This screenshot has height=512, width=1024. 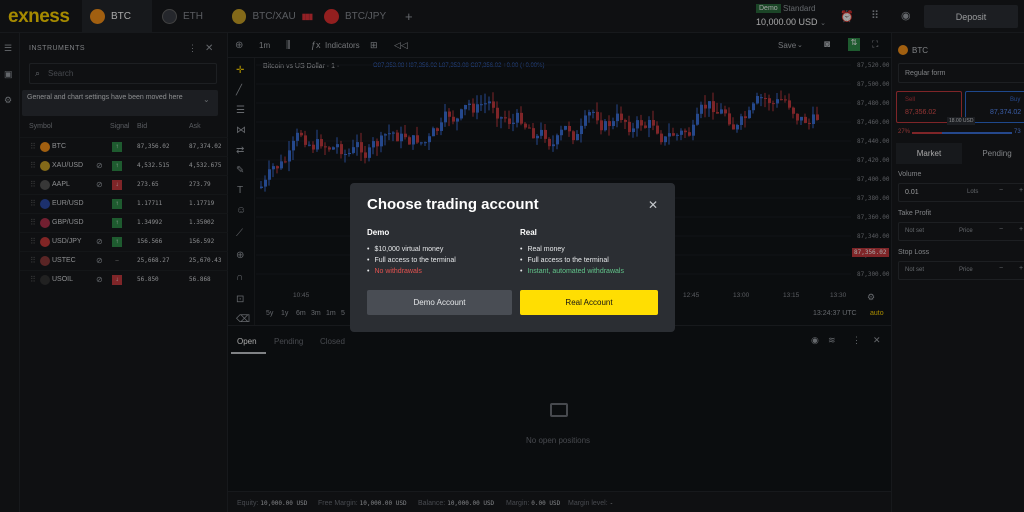 I want to click on list-item: $10,000 virtual money, so click(x=411, y=249).